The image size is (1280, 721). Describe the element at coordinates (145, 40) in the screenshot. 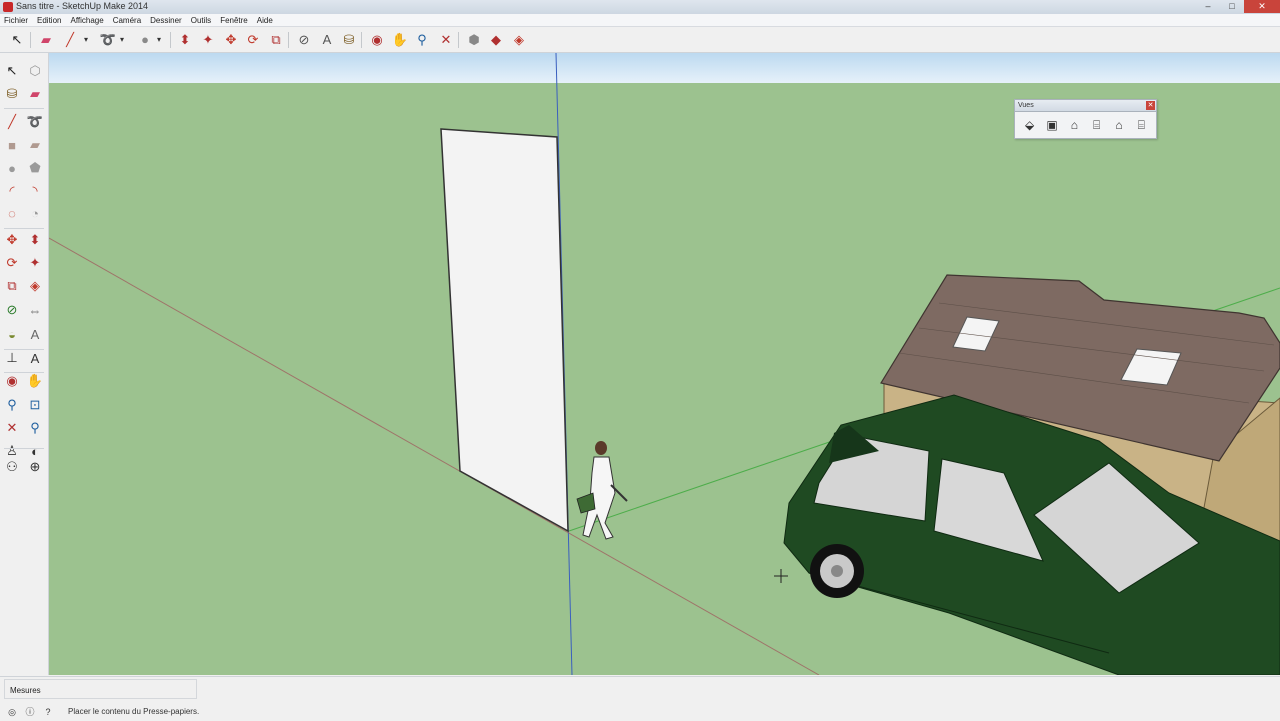

I see `circle-icon: ●` at that location.